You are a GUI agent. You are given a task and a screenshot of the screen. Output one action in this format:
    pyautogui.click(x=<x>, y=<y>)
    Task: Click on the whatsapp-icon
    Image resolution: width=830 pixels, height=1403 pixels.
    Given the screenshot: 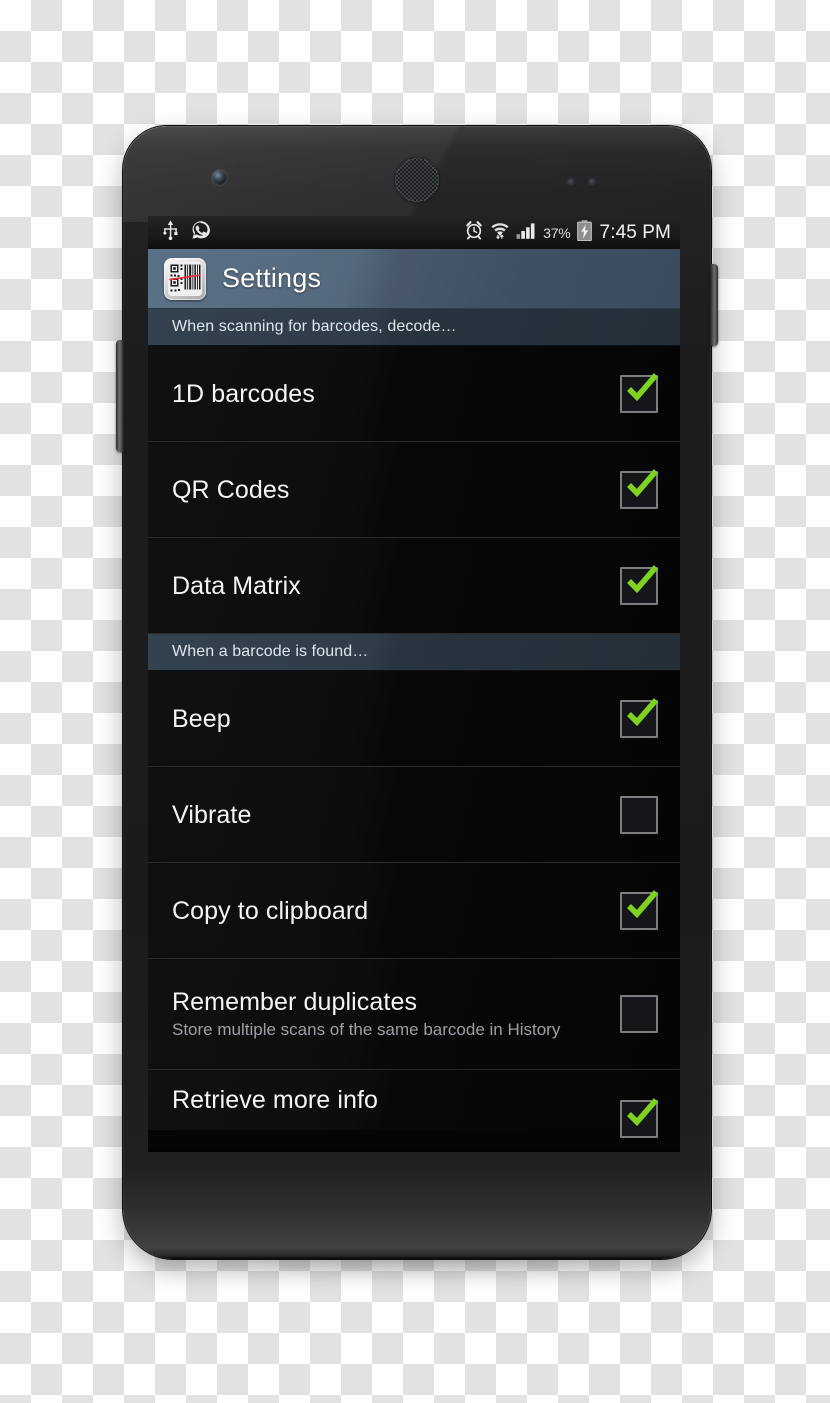 What is the action you would take?
    pyautogui.click(x=201, y=232)
    